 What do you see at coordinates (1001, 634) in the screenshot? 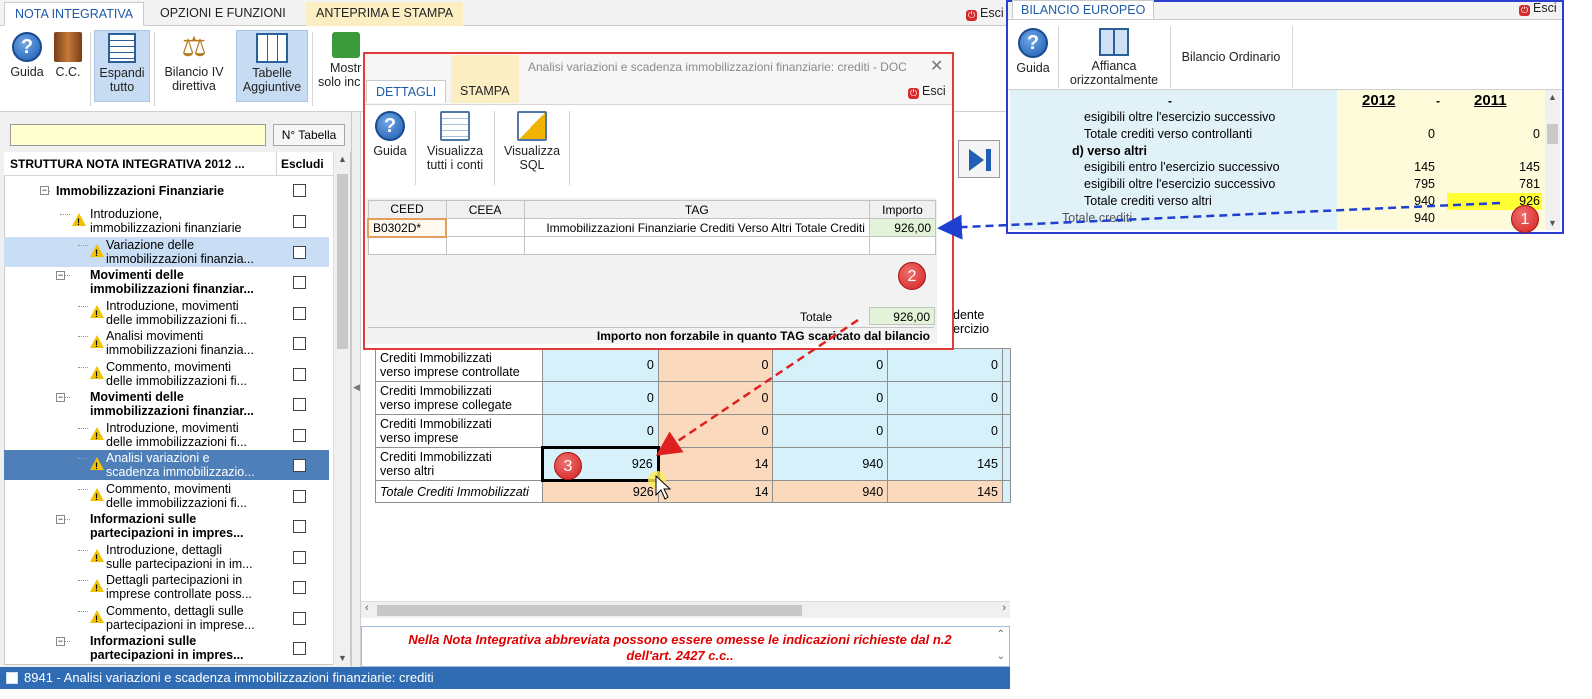
I see `note-scroll-up-icon: ⌃` at bounding box center [1001, 634].